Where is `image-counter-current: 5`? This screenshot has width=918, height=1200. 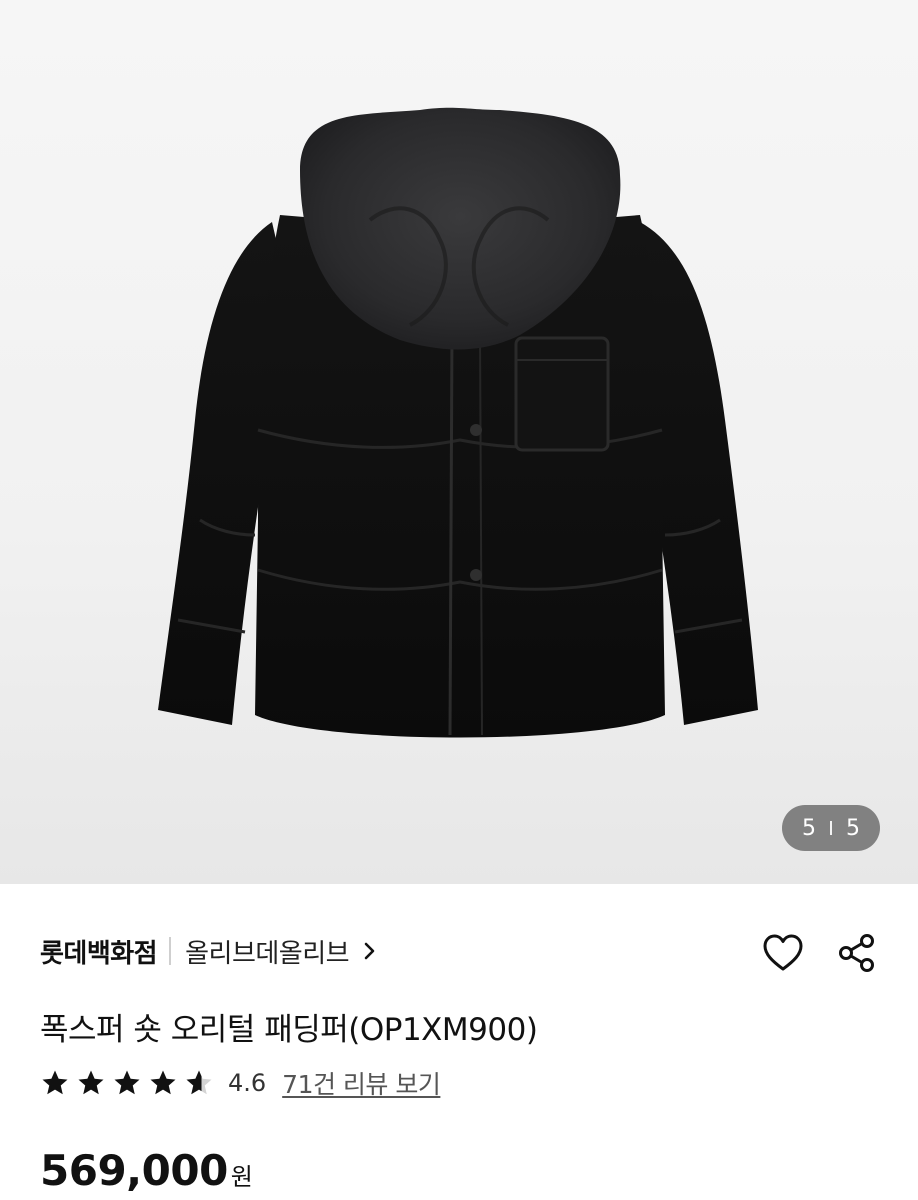
image-counter-current: 5 is located at coordinates (809, 828).